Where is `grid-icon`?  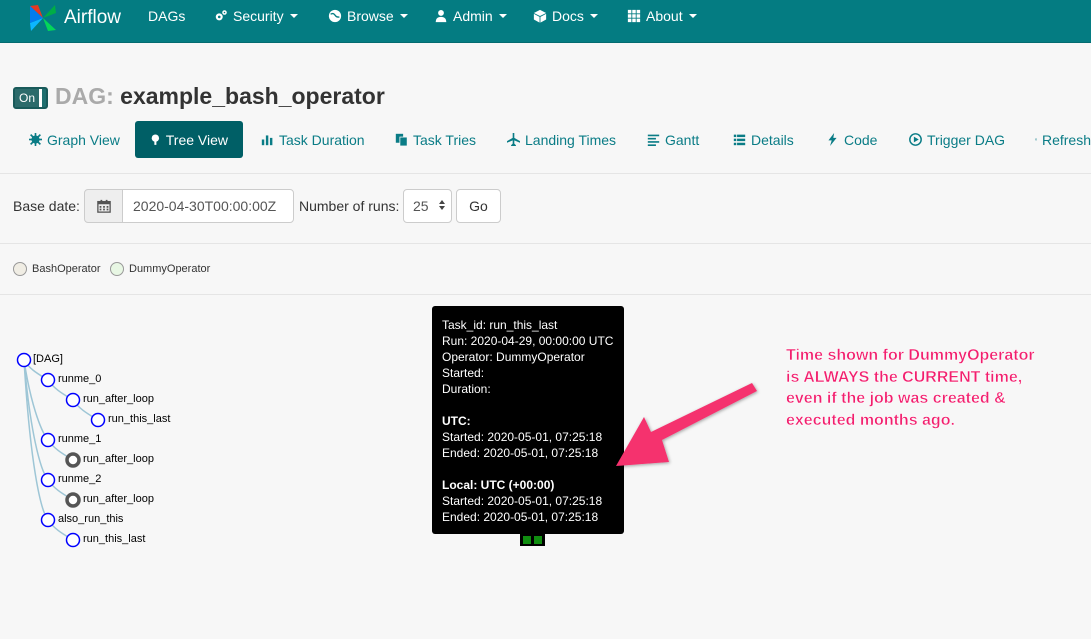 grid-icon is located at coordinates (634, 16).